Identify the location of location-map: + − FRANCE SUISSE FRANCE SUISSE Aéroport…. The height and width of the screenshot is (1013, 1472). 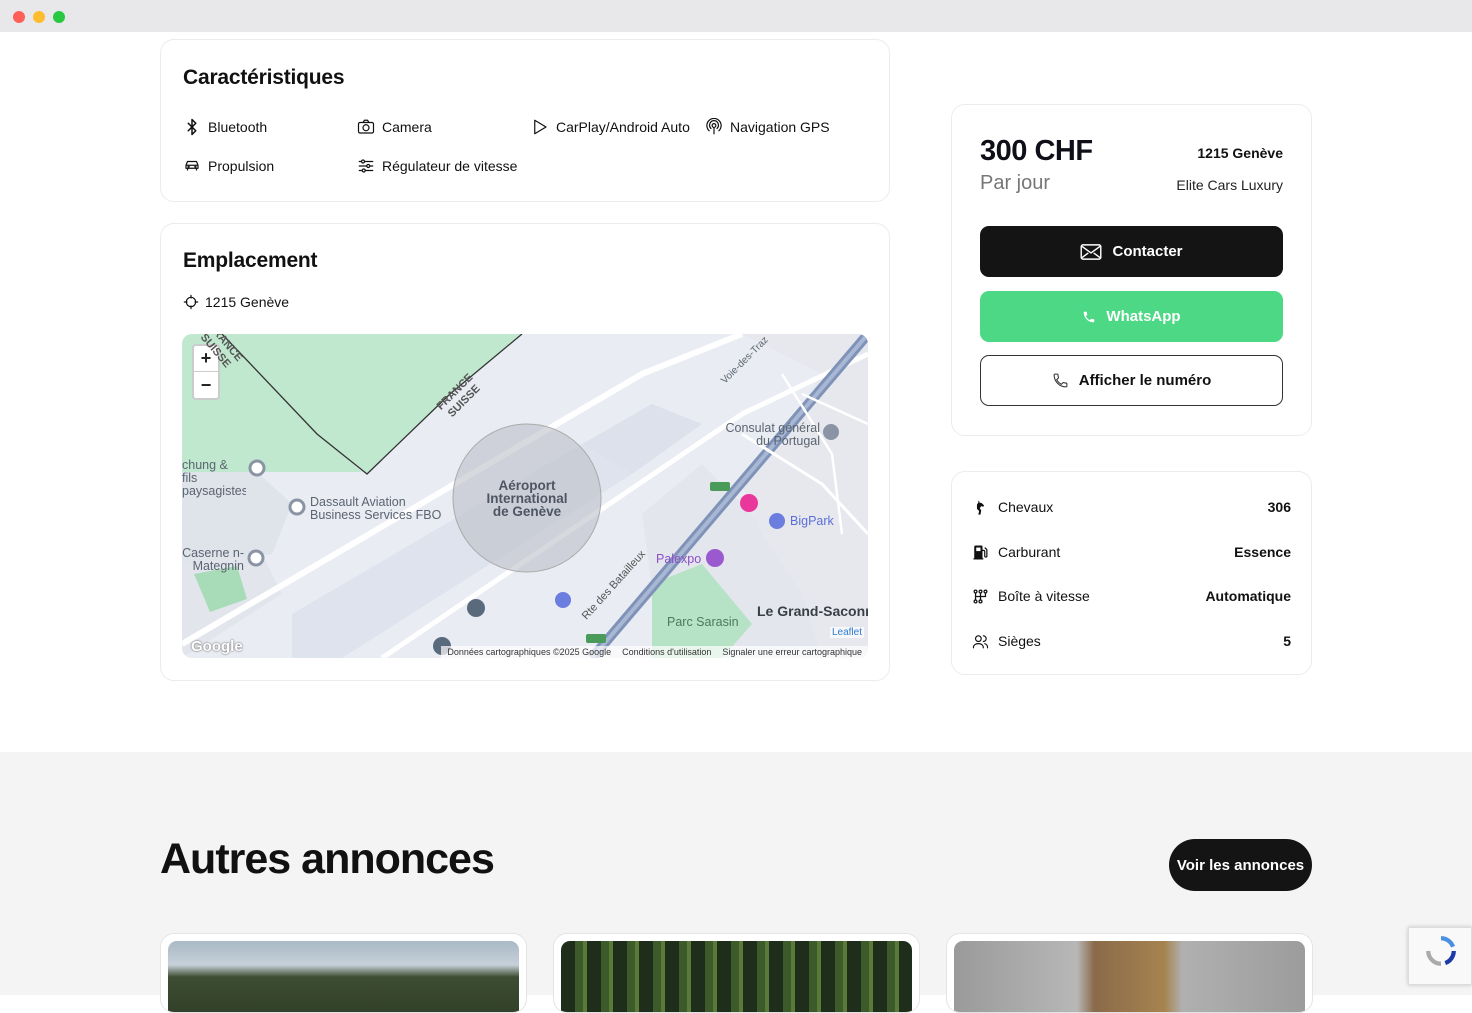
(525, 496).